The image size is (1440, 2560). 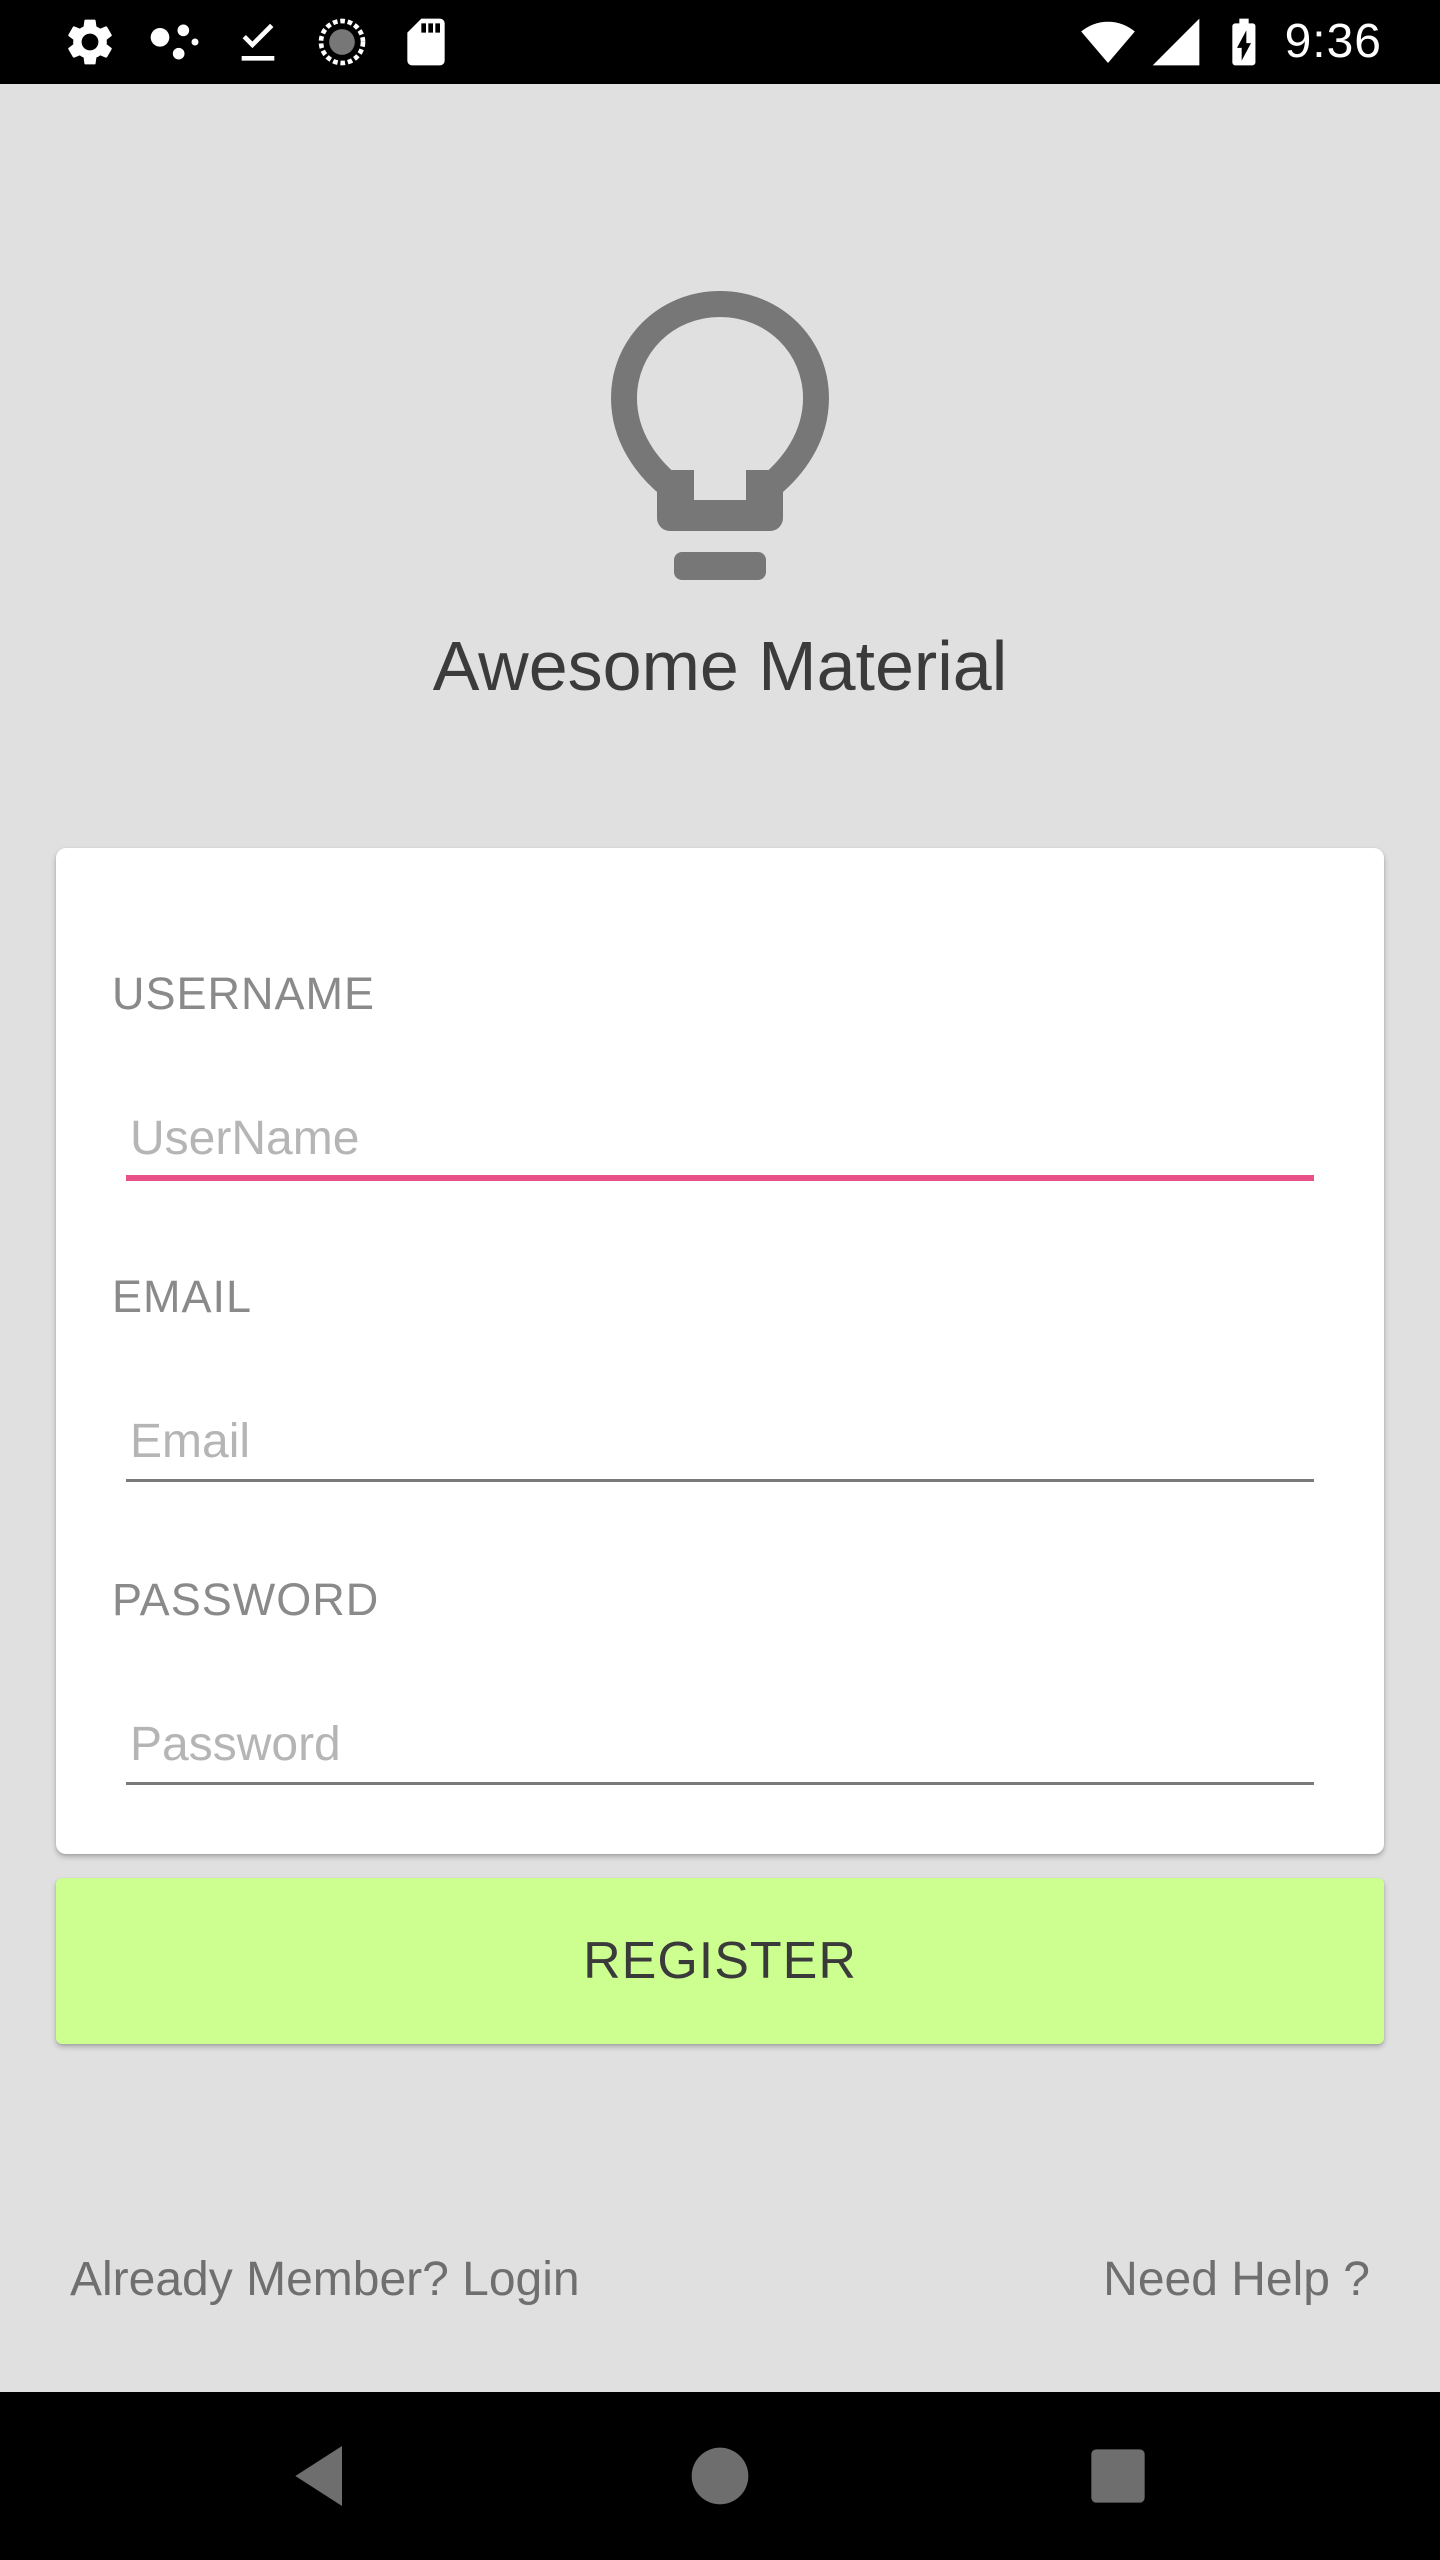 What do you see at coordinates (720, 1480) in the screenshot?
I see `email-underline` at bounding box center [720, 1480].